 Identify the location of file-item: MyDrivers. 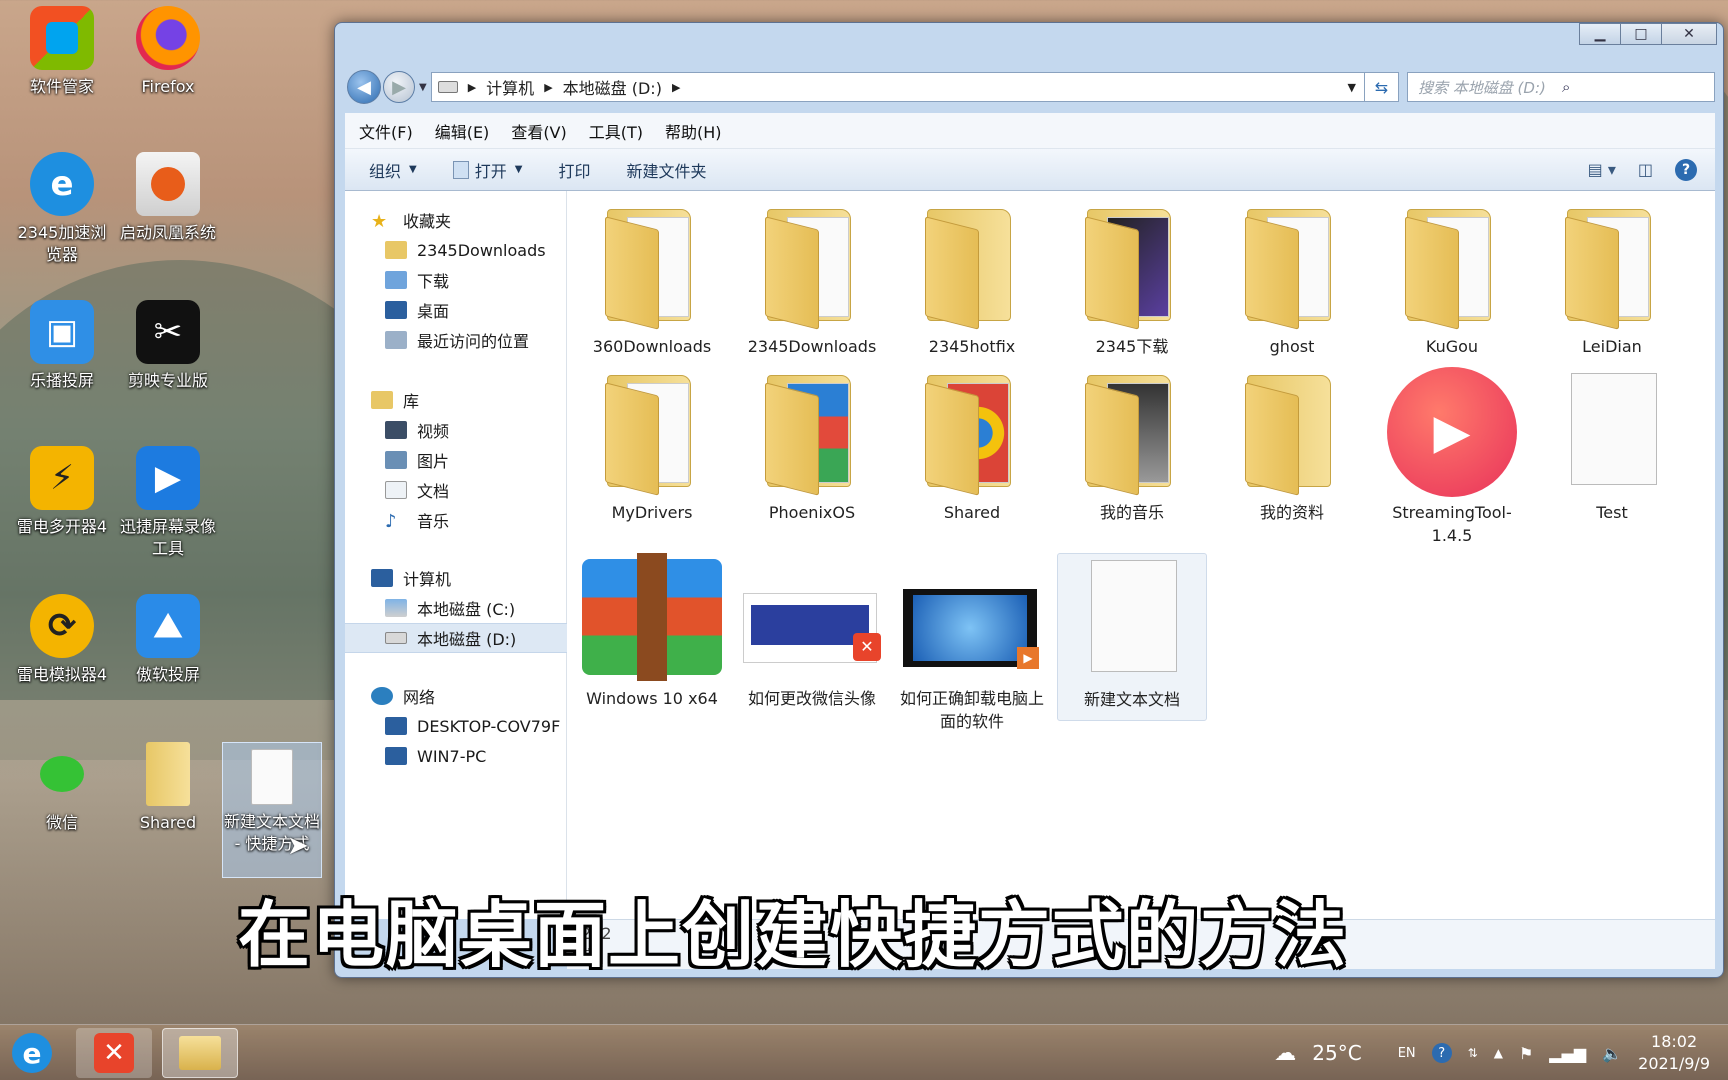
(652, 445).